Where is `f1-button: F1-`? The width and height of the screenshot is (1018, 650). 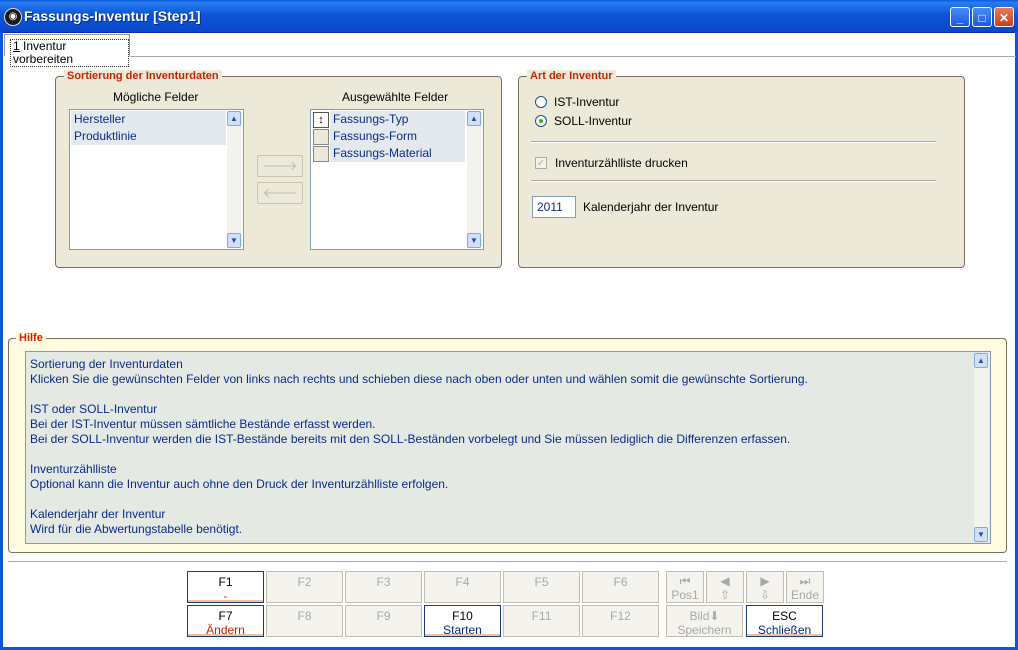 f1-button: F1- is located at coordinates (225, 587).